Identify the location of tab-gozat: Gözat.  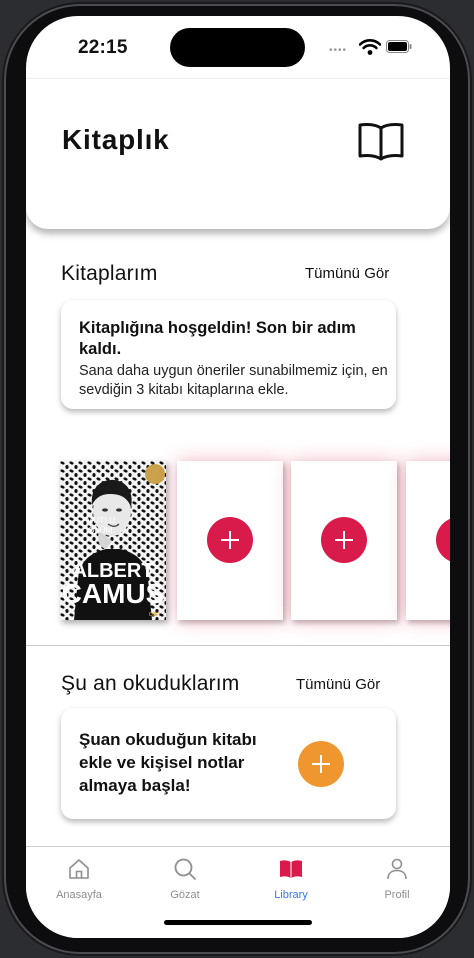
(185, 882).